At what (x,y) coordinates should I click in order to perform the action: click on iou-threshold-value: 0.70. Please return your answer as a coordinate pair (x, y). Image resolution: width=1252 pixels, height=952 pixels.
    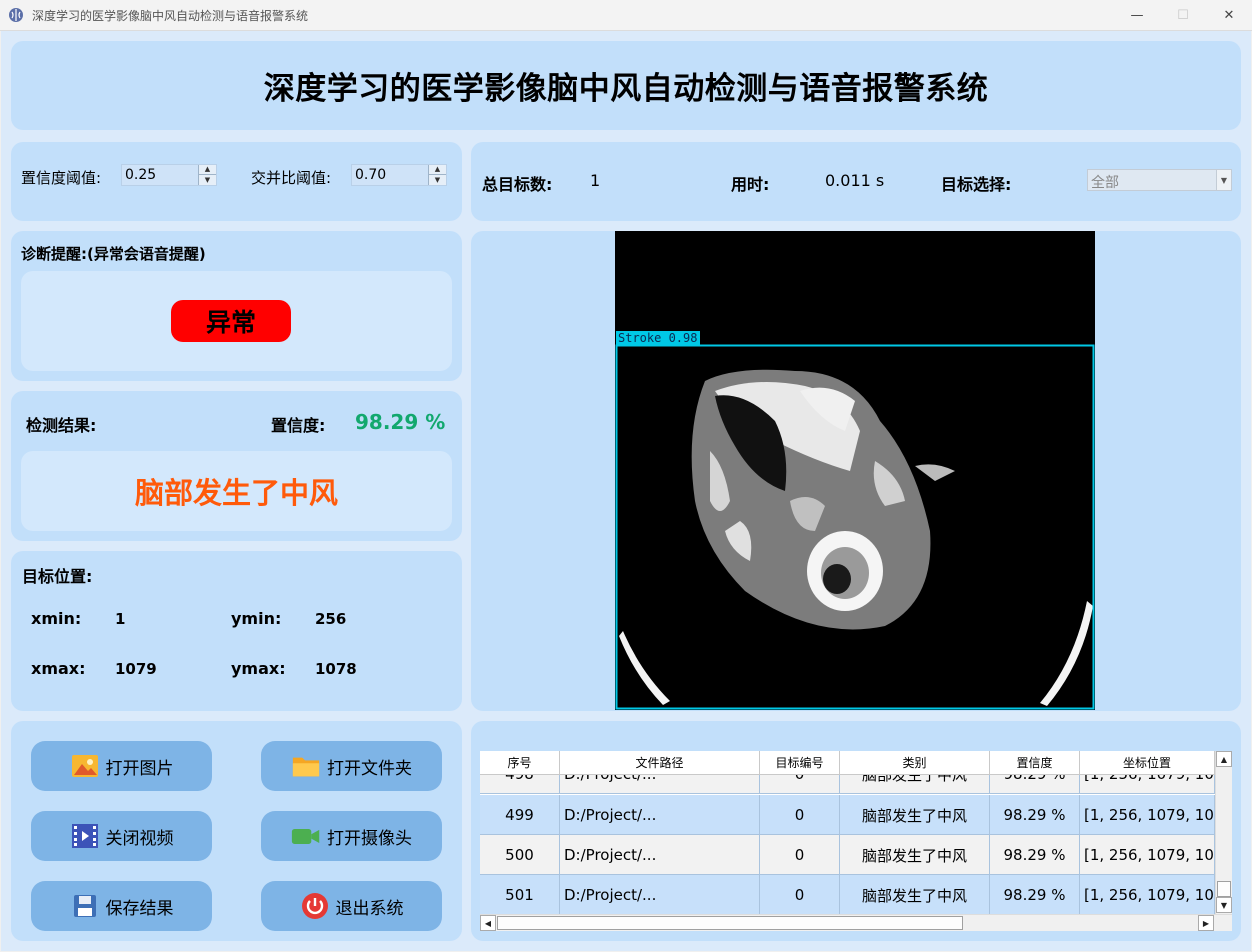
    Looking at the image, I should click on (371, 175).